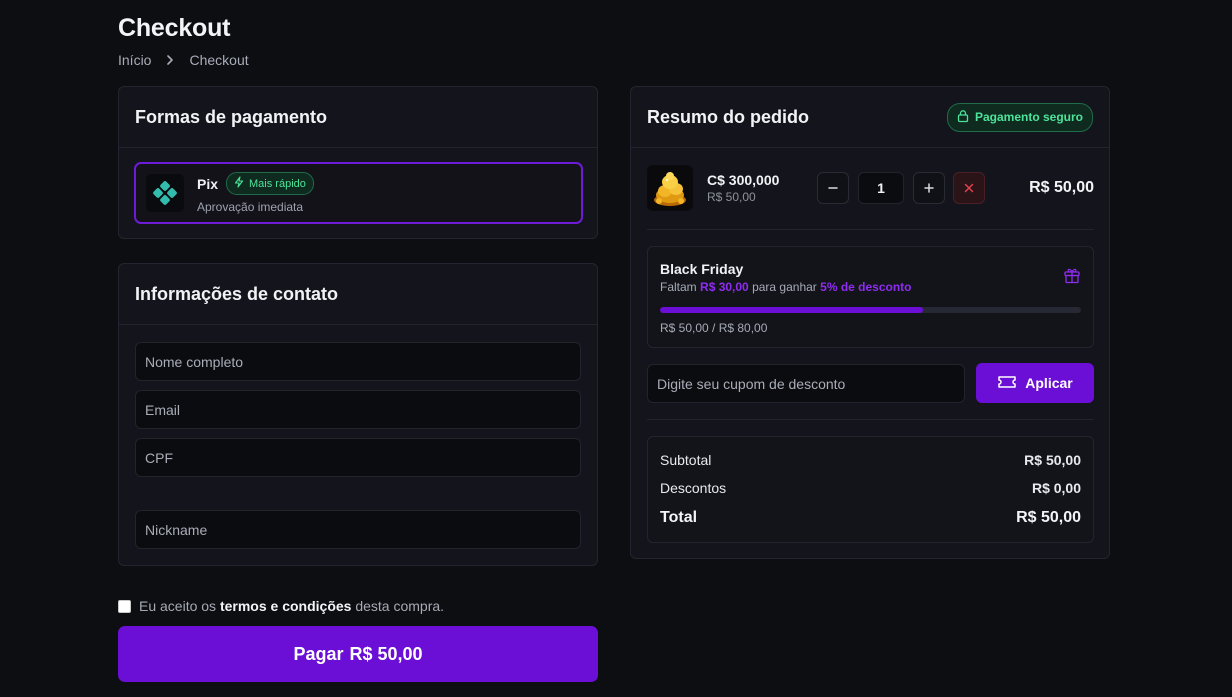 Image resolution: width=1232 pixels, height=697 pixels. What do you see at coordinates (724, 287) in the screenshot?
I see `promo-remaining-amount: R$ 30,00` at bounding box center [724, 287].